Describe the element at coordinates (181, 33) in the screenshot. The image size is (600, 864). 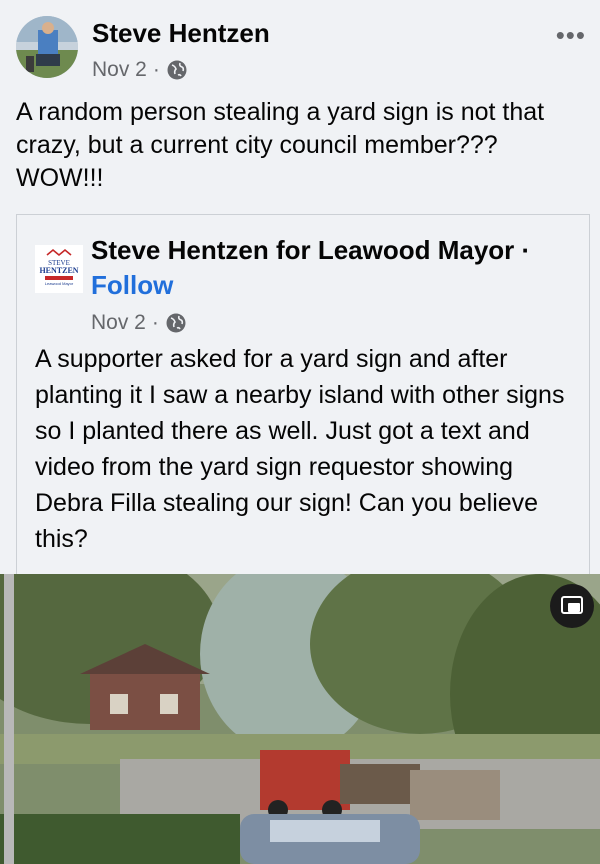
I see `author-name: Steve Hentzen` at that location.